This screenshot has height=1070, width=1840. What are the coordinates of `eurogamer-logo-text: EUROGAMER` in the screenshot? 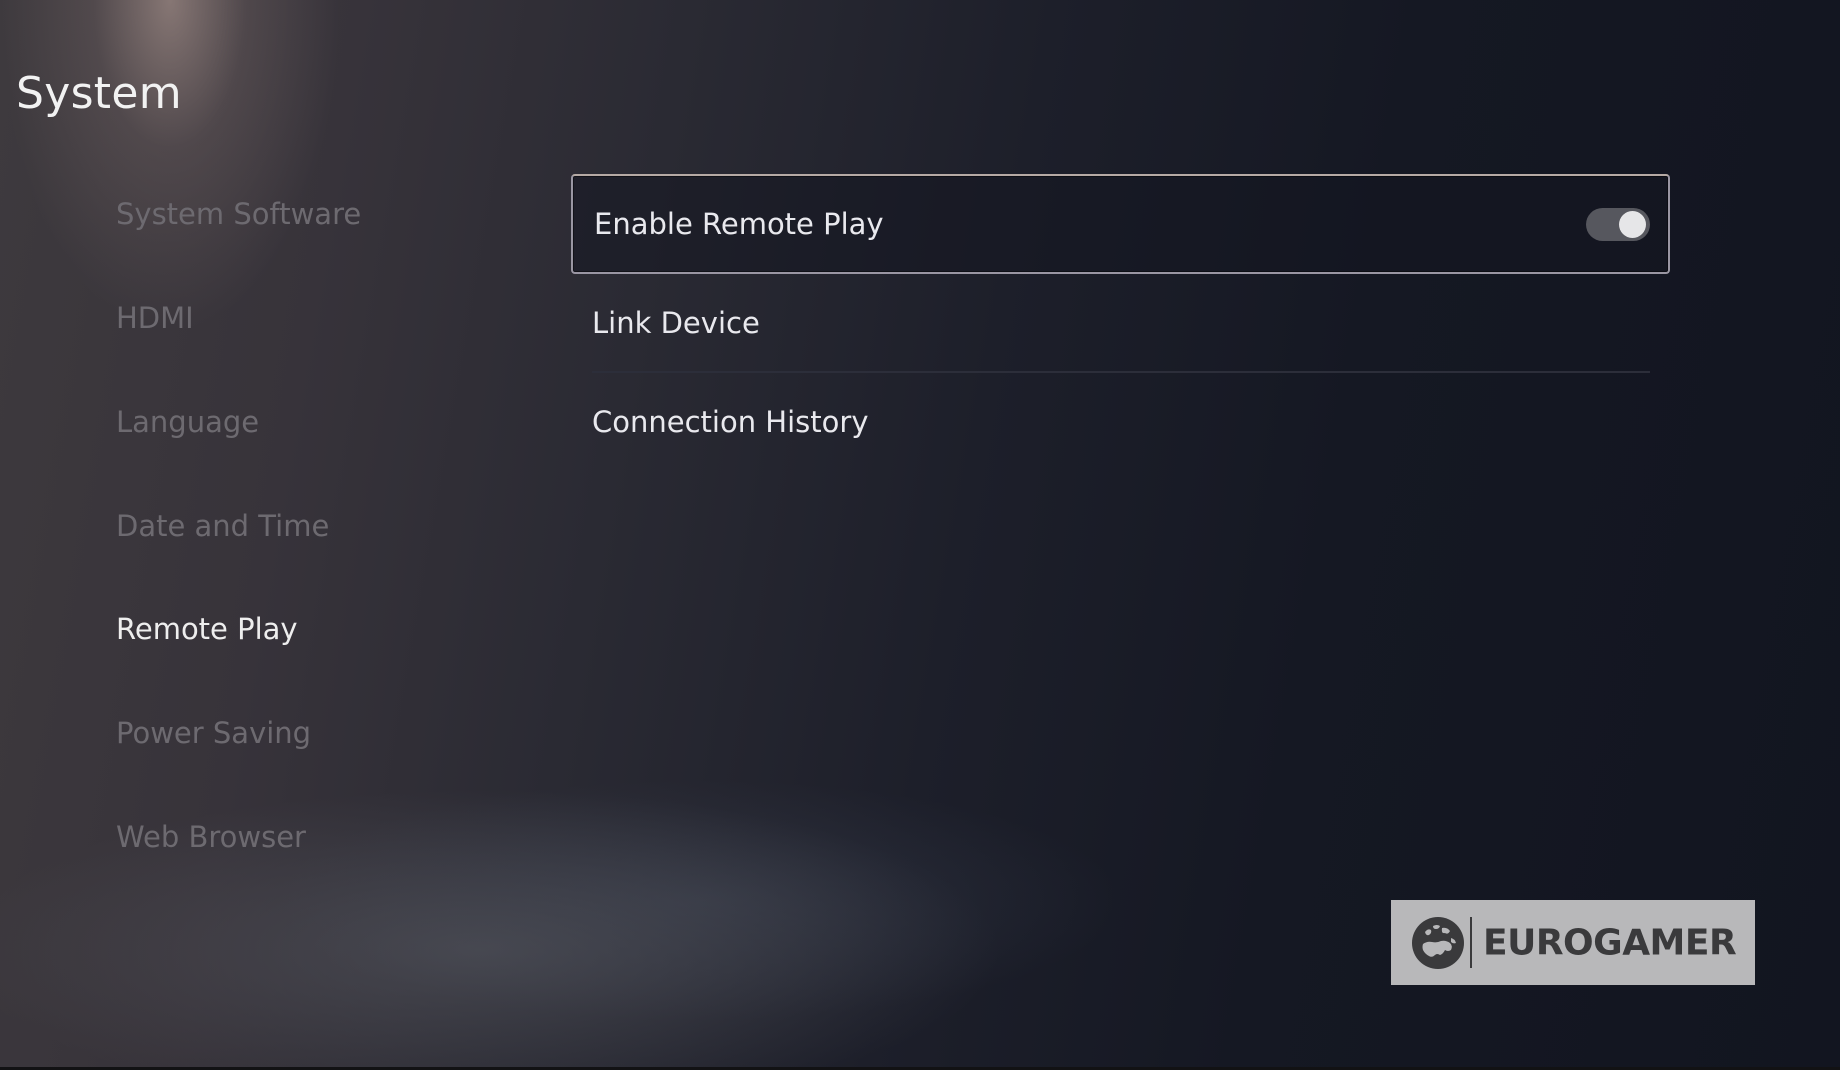 It's located at (1610, 942).